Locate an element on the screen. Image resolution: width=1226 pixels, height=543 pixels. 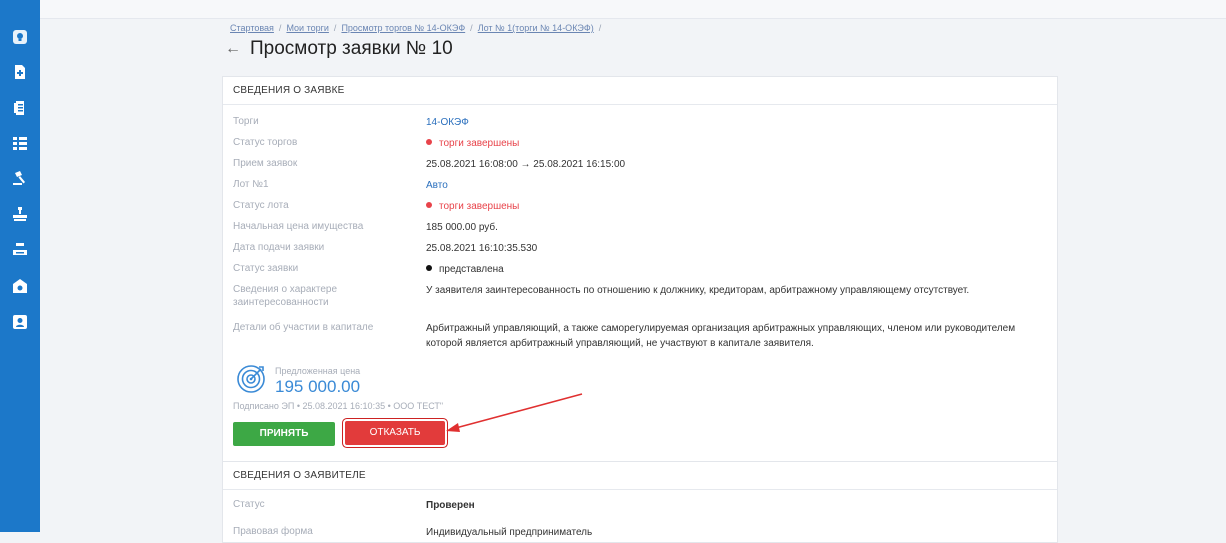
row-label: Торги is located at coordinates (246, 121).